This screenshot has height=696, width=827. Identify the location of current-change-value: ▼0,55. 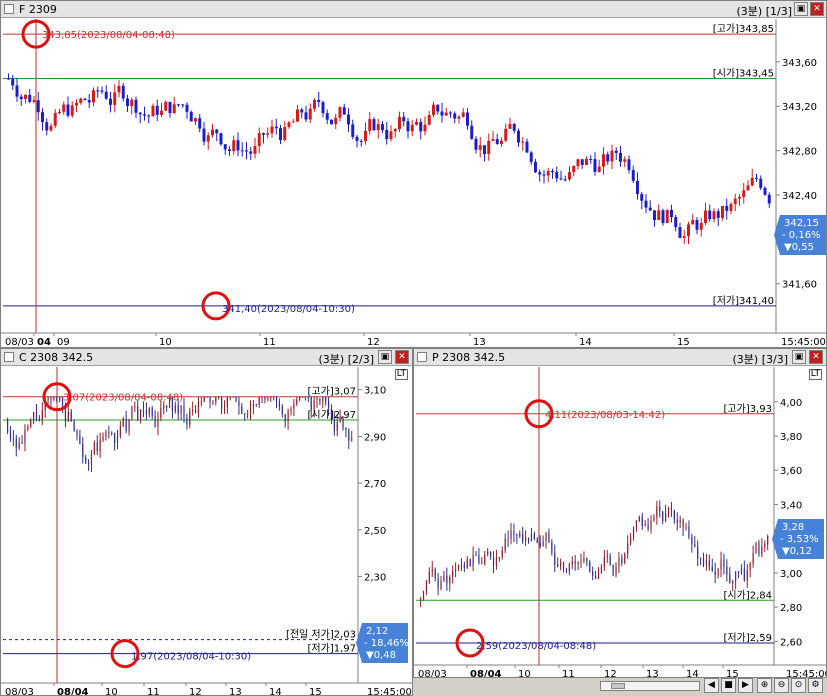
(799, 247).